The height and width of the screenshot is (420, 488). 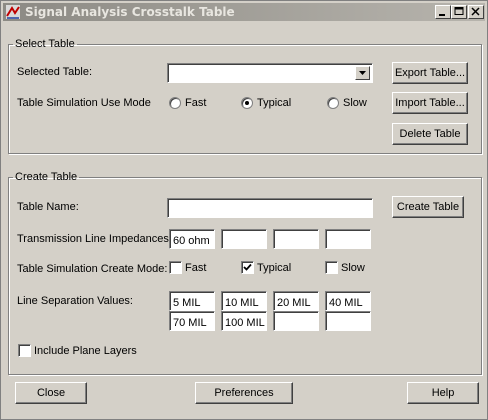 I want to click on help-button: Help, so click(x=443, y=393).